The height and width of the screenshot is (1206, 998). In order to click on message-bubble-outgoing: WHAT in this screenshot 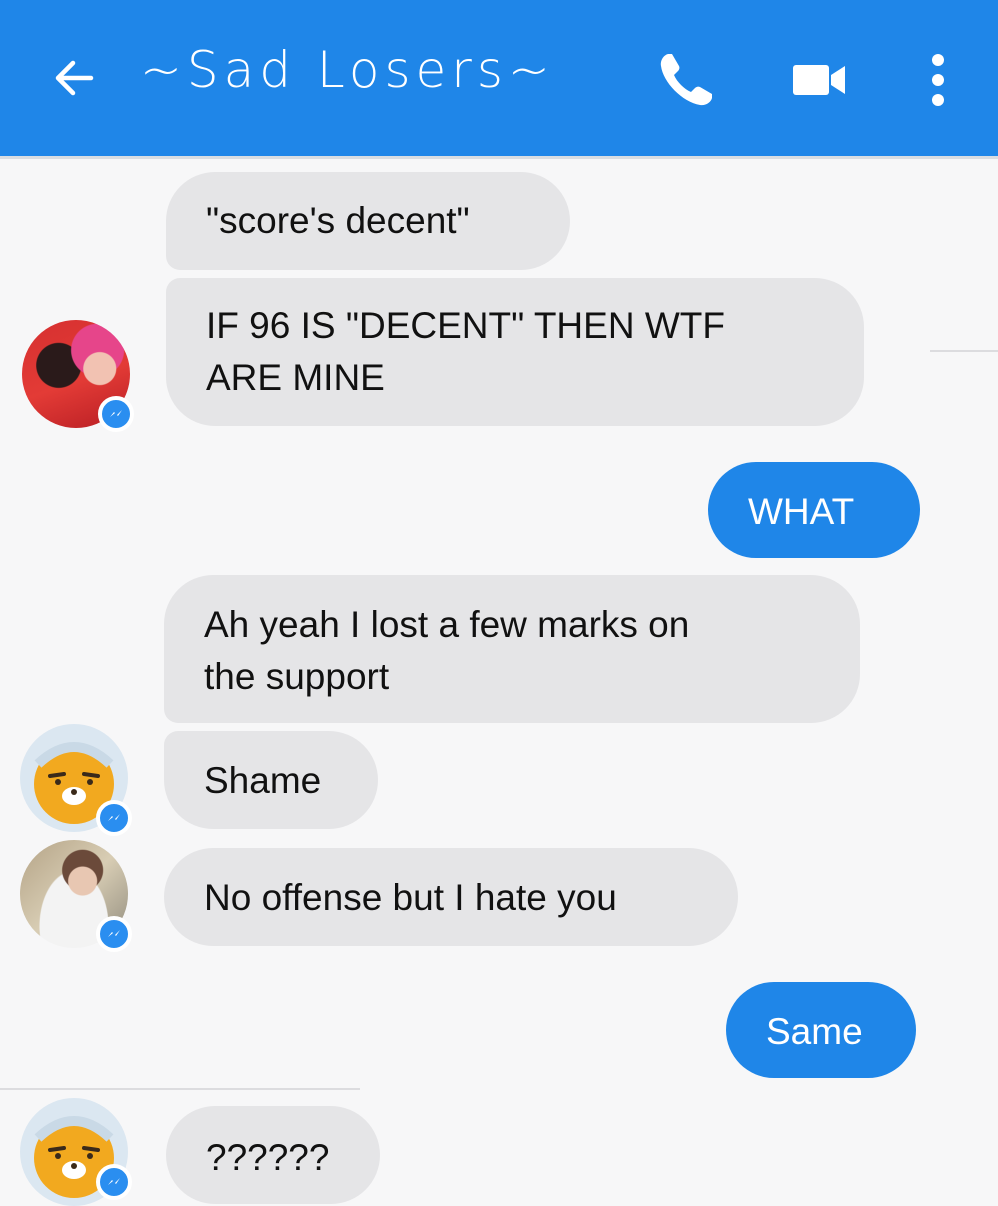, I will do `click(814, 510)`.